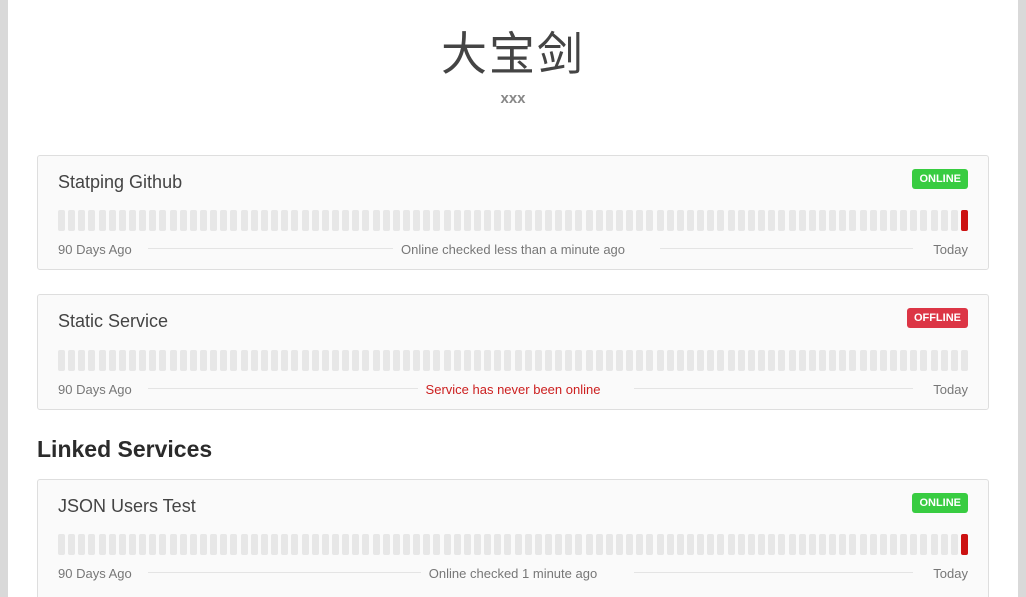 This screenshot has height=597, width=1026. What do you see at coordinates (113, 321) in the screenshot?
I see `service-name: Static Service` at bounding box center [113, 321].